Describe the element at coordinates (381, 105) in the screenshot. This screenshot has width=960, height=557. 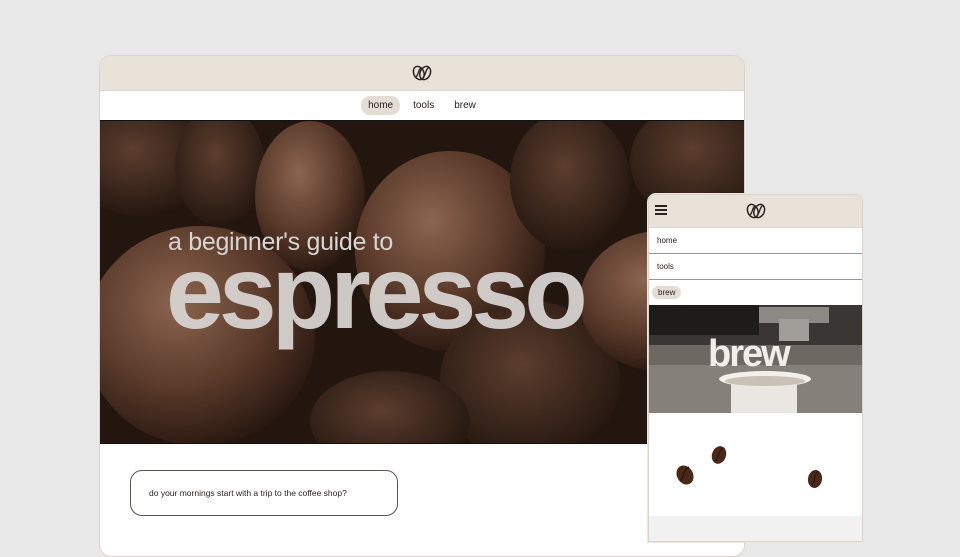
I see `nav-home: home` at that location.